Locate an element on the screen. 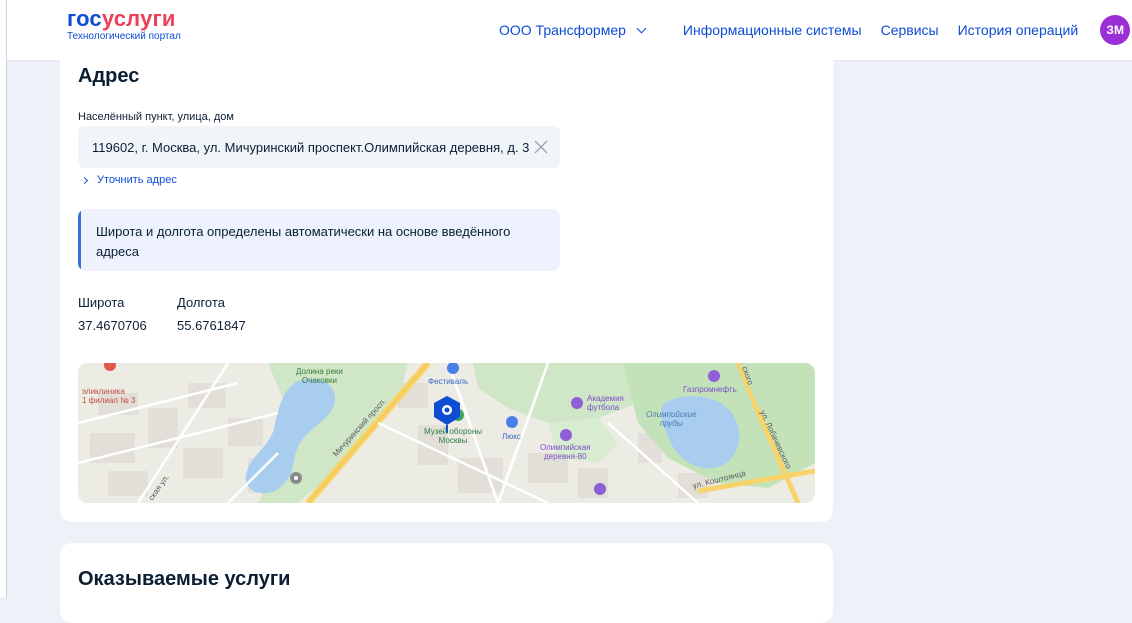 The image size is (1132, 623). chevron-down-icon is located at coordinates (641, 28).